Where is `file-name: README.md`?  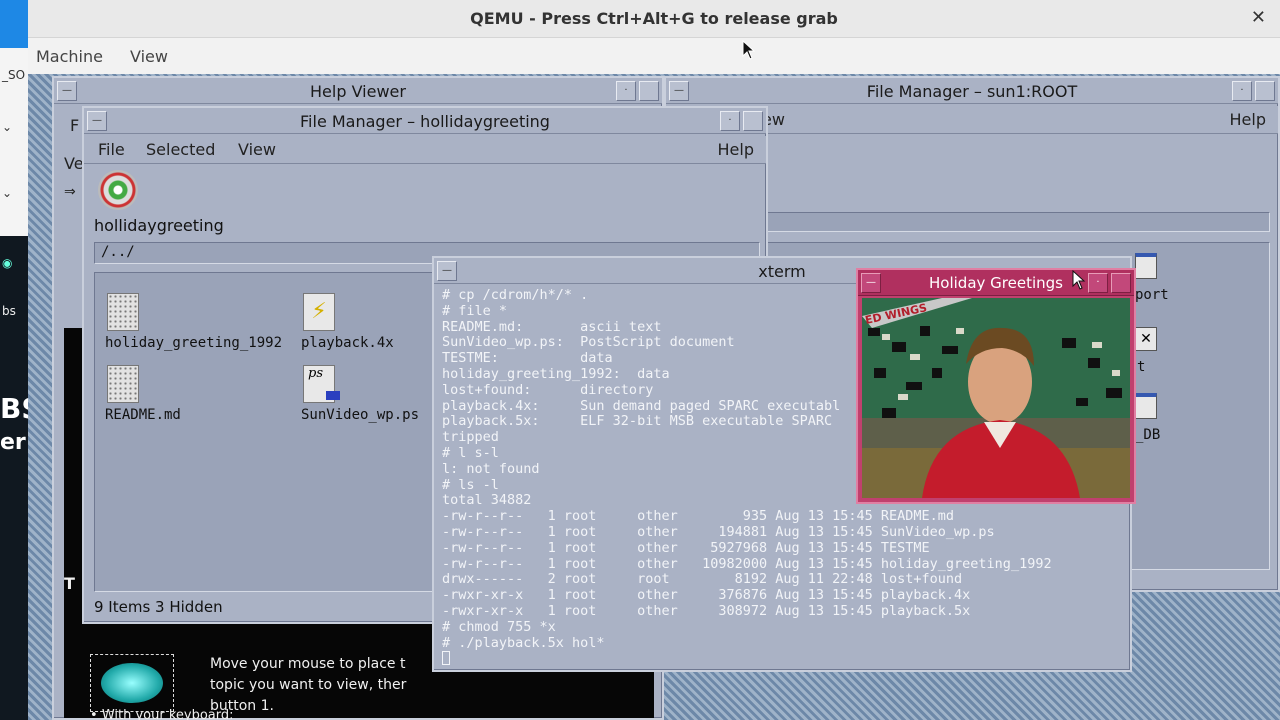
file-name: README.md is located at coordinates (143, 415).